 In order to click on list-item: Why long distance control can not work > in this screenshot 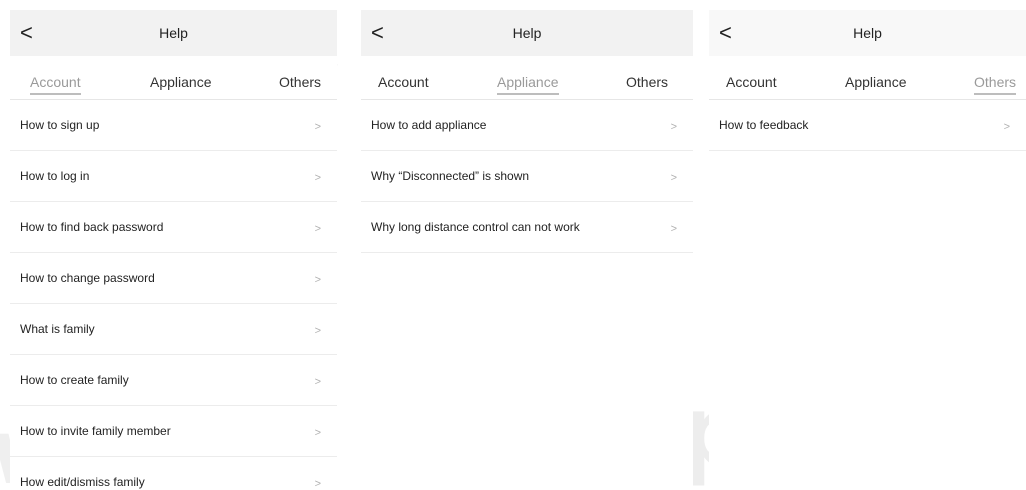, I will do `click(527, 227)`.